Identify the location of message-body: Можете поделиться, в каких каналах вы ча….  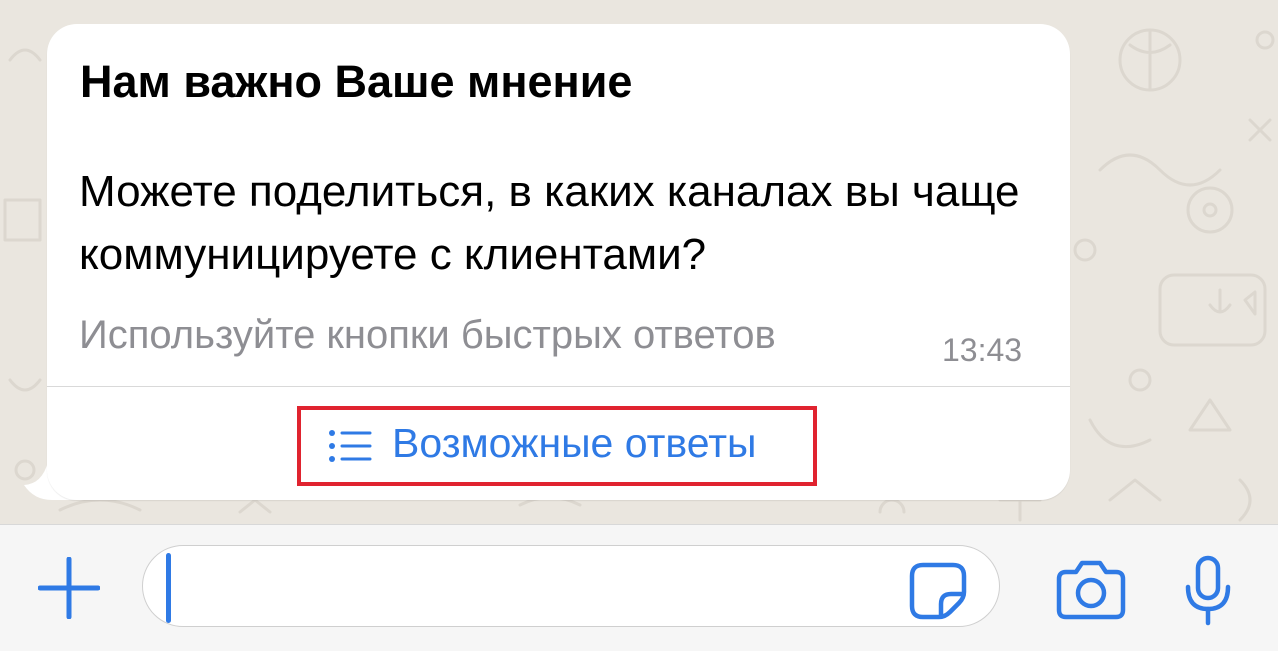
(549, 223).